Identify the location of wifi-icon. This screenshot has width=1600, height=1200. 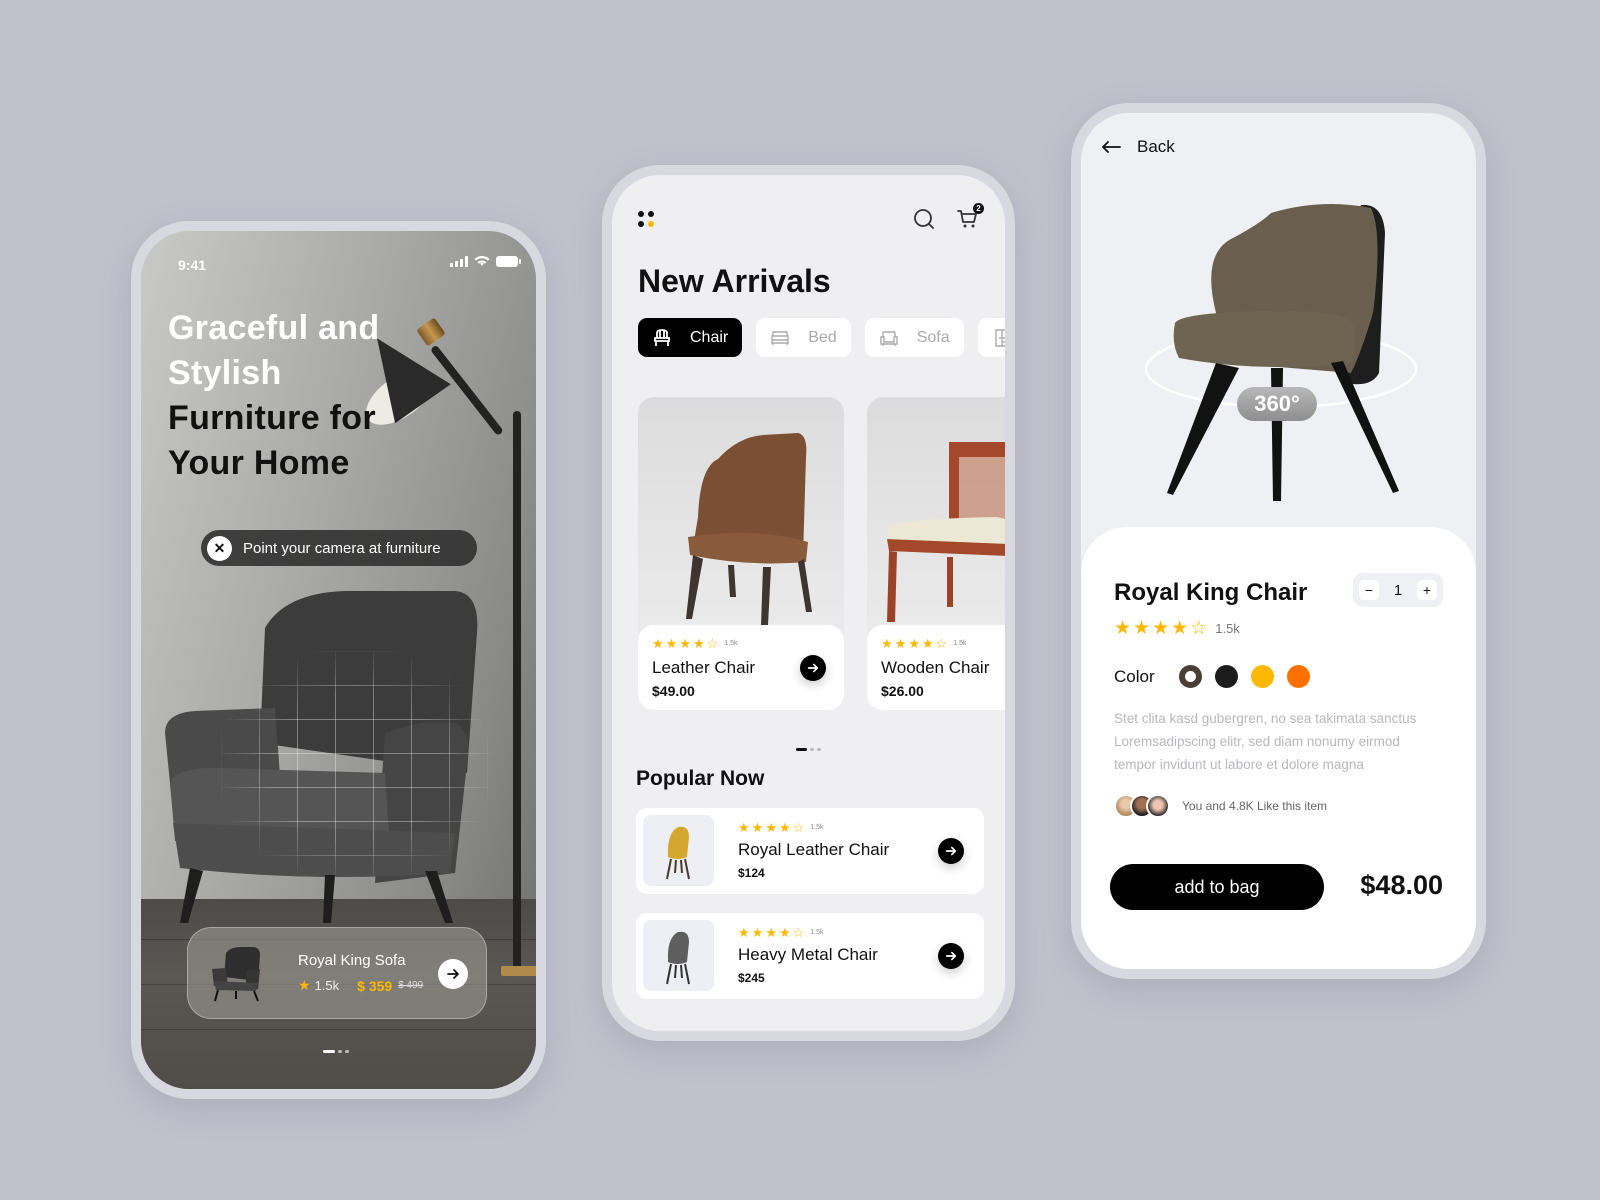
(482, 261).